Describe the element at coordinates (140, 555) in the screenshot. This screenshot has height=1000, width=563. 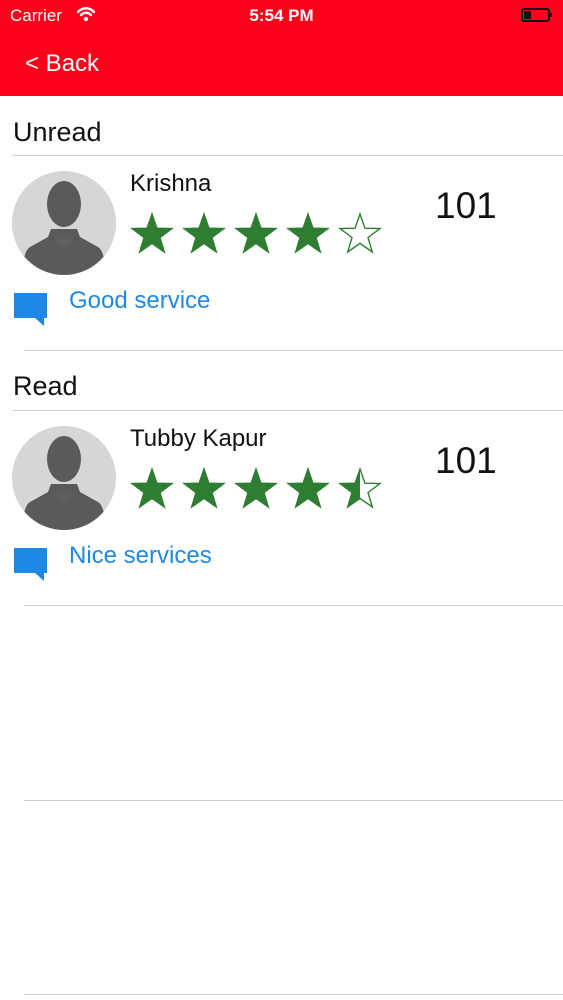
I see `review-comment: Nice services` at that location.